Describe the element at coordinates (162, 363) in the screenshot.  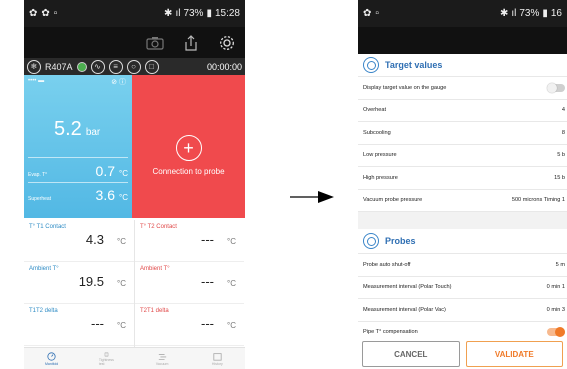
I see `nav-label: Vacuum` at that location.